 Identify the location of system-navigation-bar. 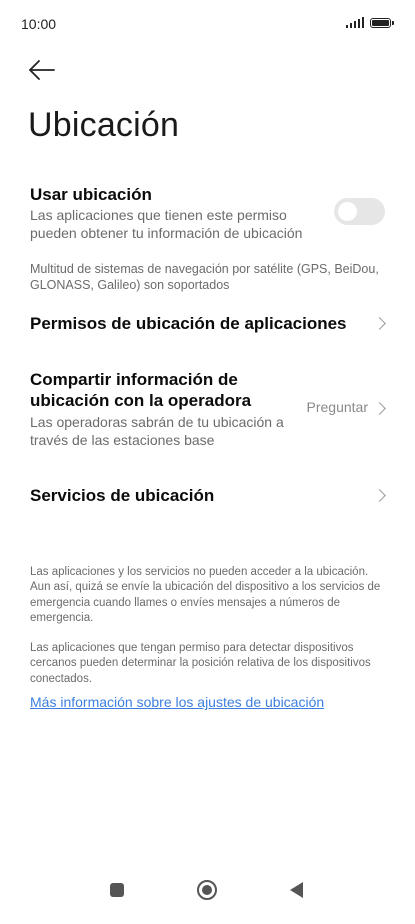
(207, 896).